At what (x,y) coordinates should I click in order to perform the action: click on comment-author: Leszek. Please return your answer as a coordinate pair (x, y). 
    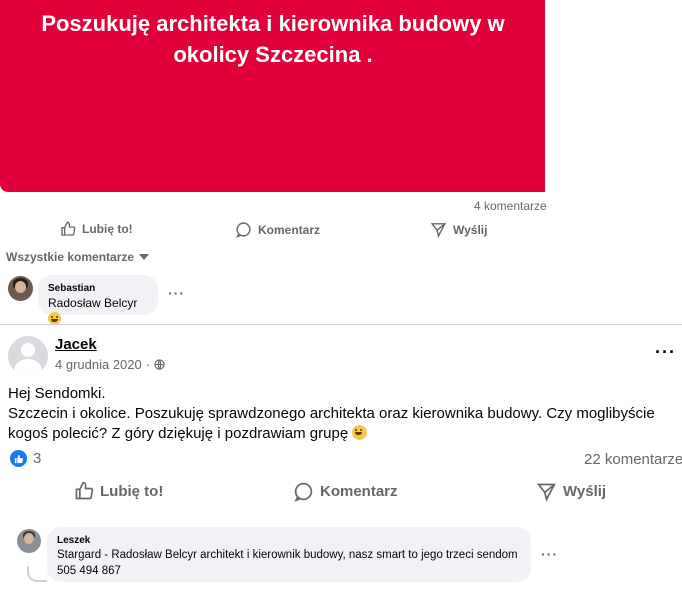
    Looking at the image, I should click on (289, 540).